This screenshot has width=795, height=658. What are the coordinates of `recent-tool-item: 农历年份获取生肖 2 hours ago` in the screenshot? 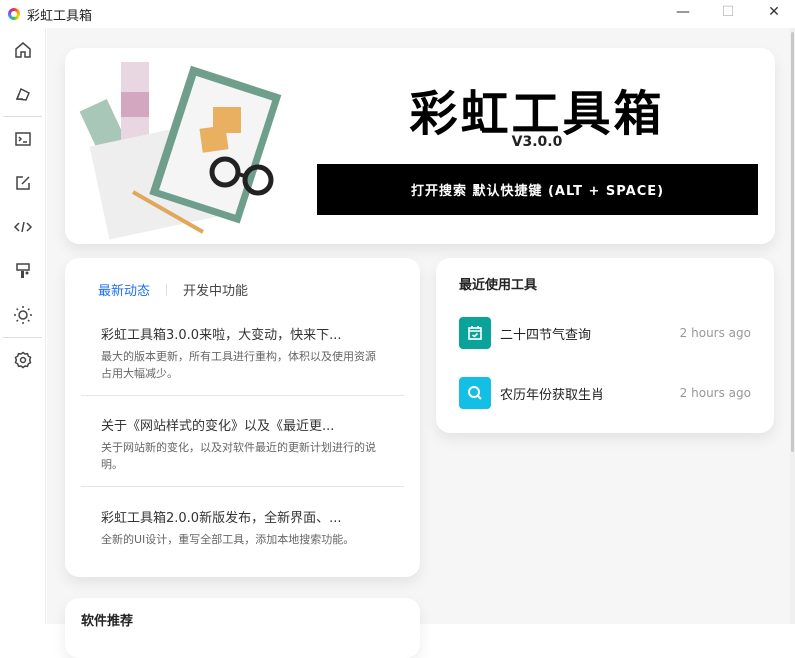 It's located at (605, 393).